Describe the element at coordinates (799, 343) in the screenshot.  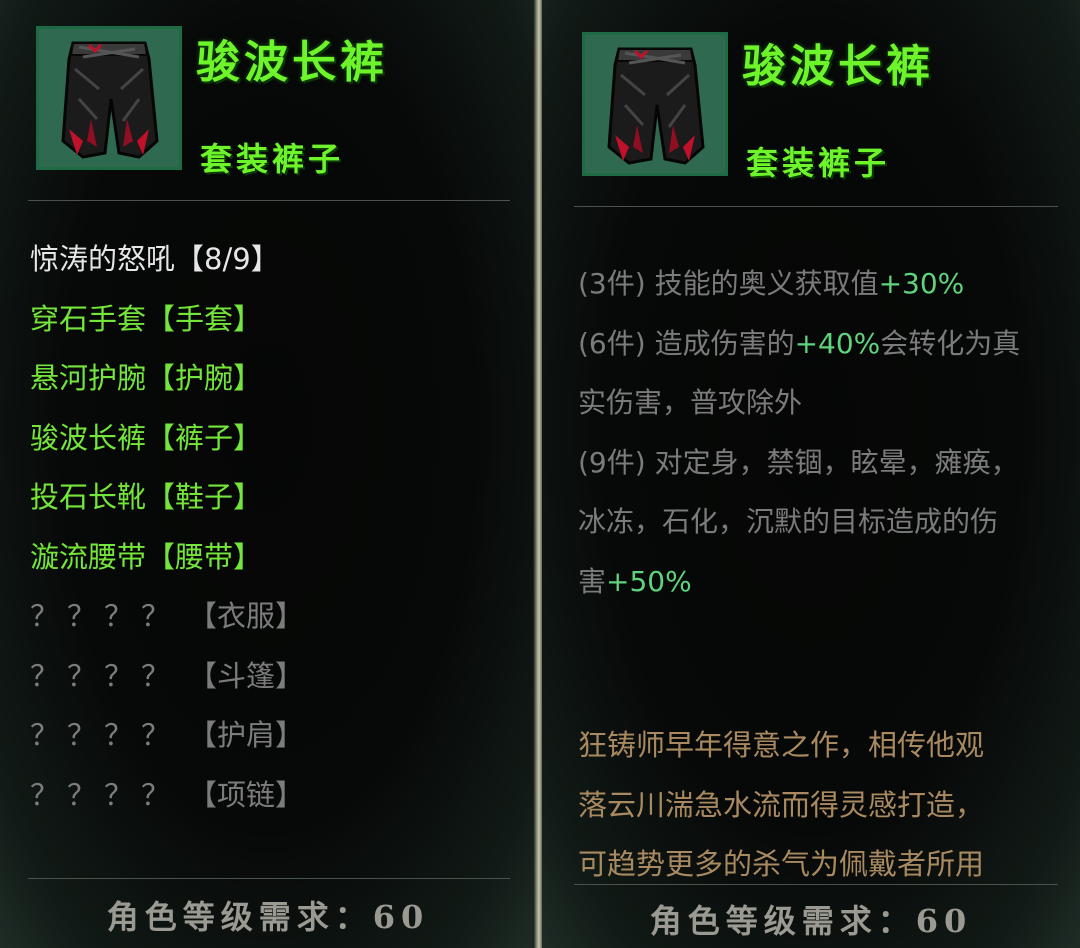
I see `set-bonus-line: (6件) 造成伤害的+40%会转化为真` at that location.